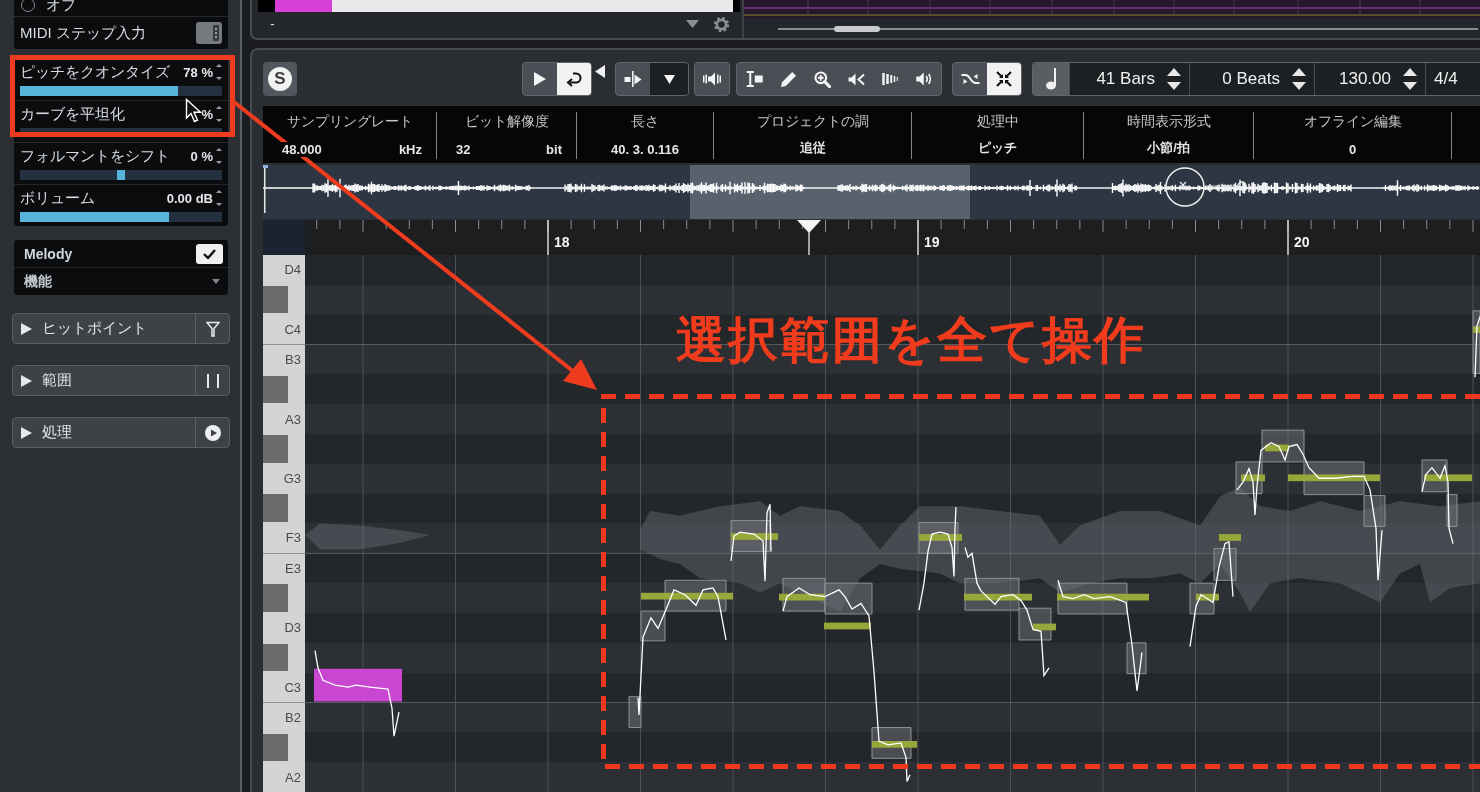 This screenshot has width=1480, height=792. I want to click on slider-label: ピッチをクオンタイズ, so click(95, 72).